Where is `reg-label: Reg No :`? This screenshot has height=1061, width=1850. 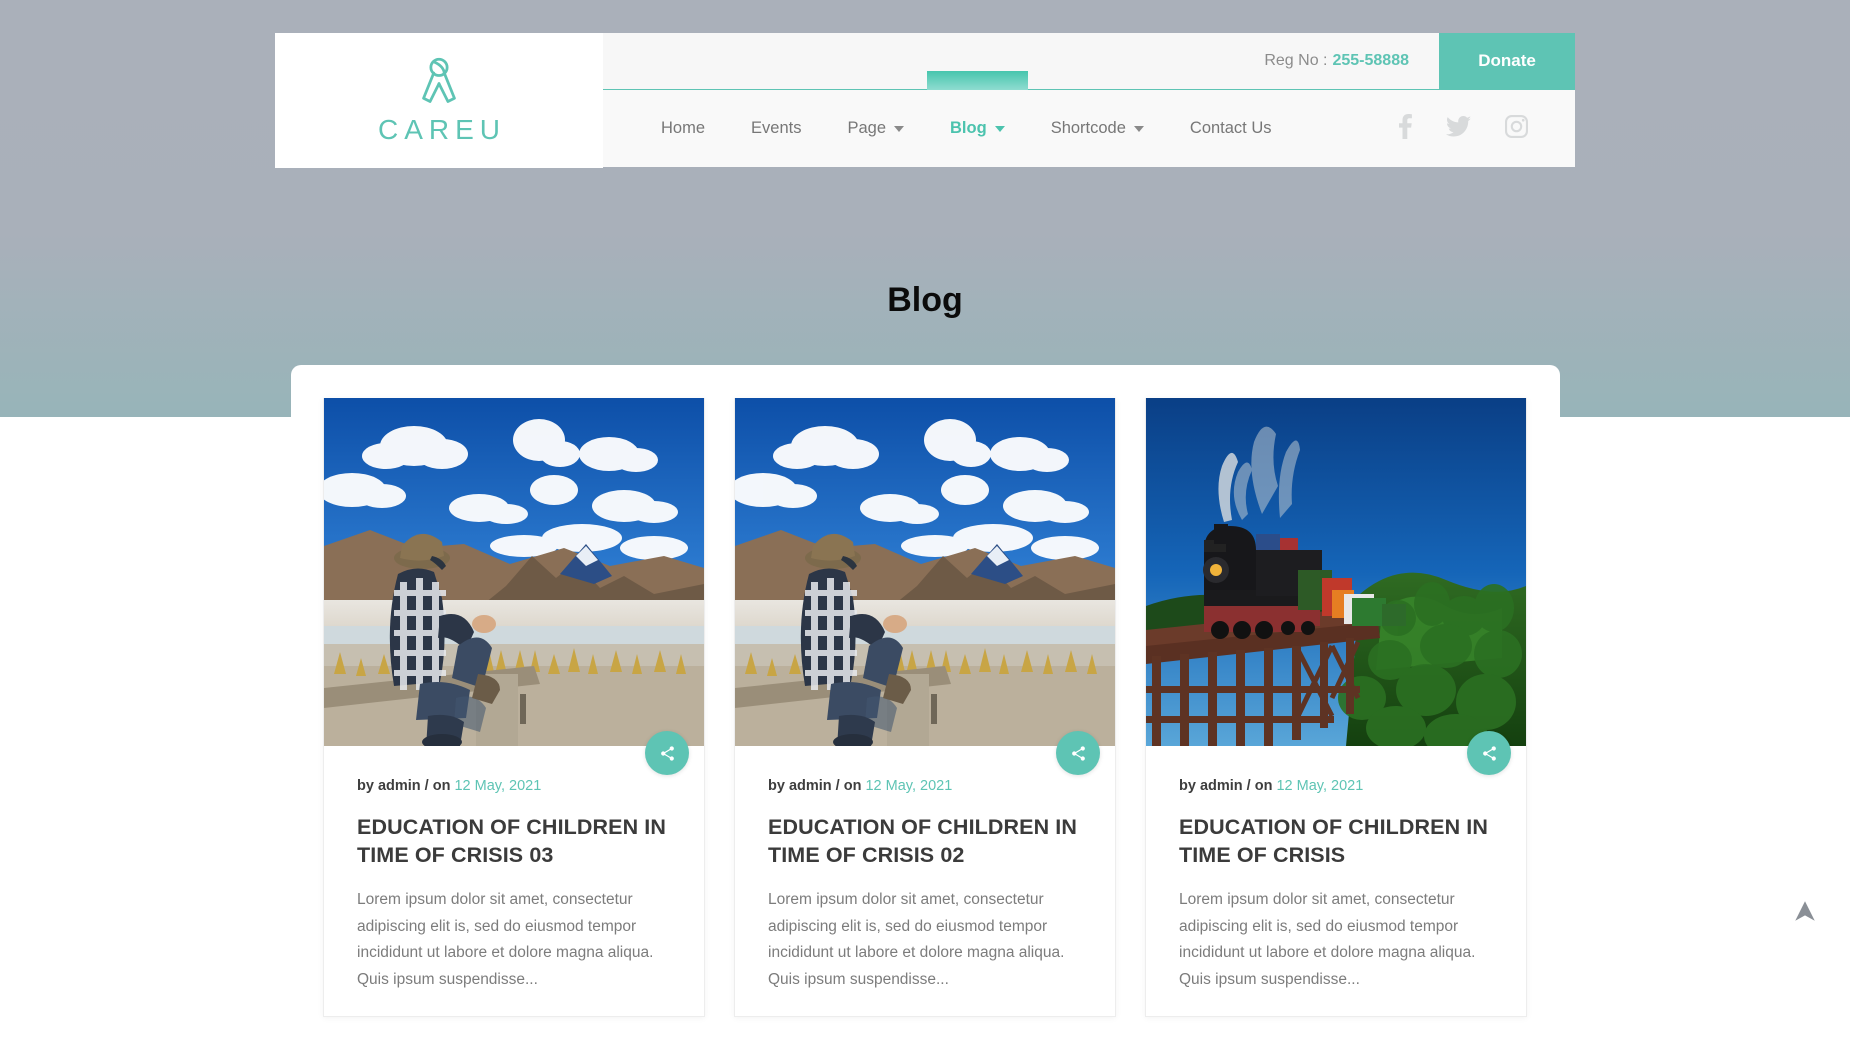
reg-label: Reg No : is located at coordinates (1296, 60).